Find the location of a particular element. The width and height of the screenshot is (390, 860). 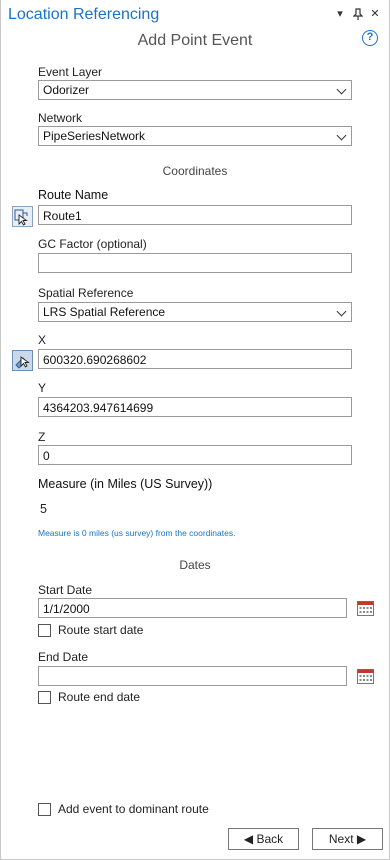

z-input: 0 is located at coordinates (195, 455).